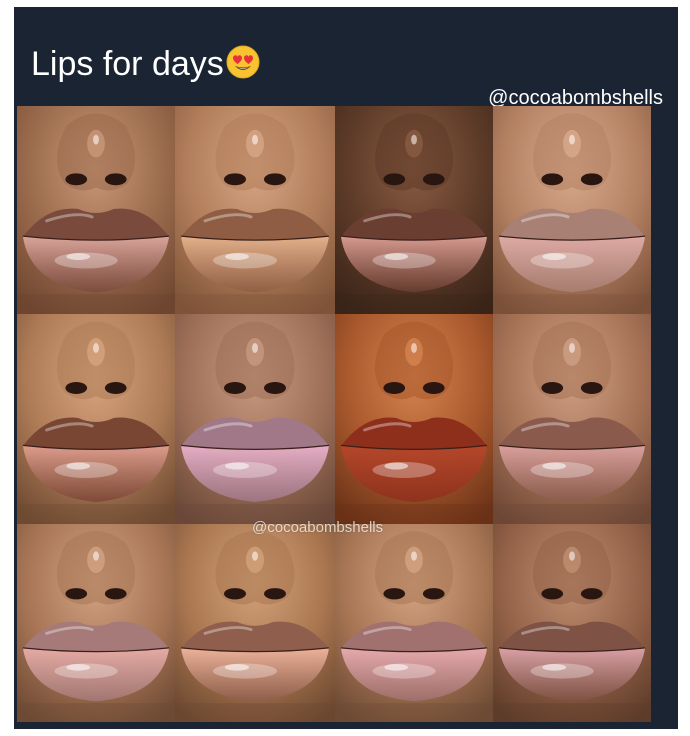 The height and width of the screenshot is (736, 690). I want to click on photo-watermark: @cocoabombshells, so click(318, 527).